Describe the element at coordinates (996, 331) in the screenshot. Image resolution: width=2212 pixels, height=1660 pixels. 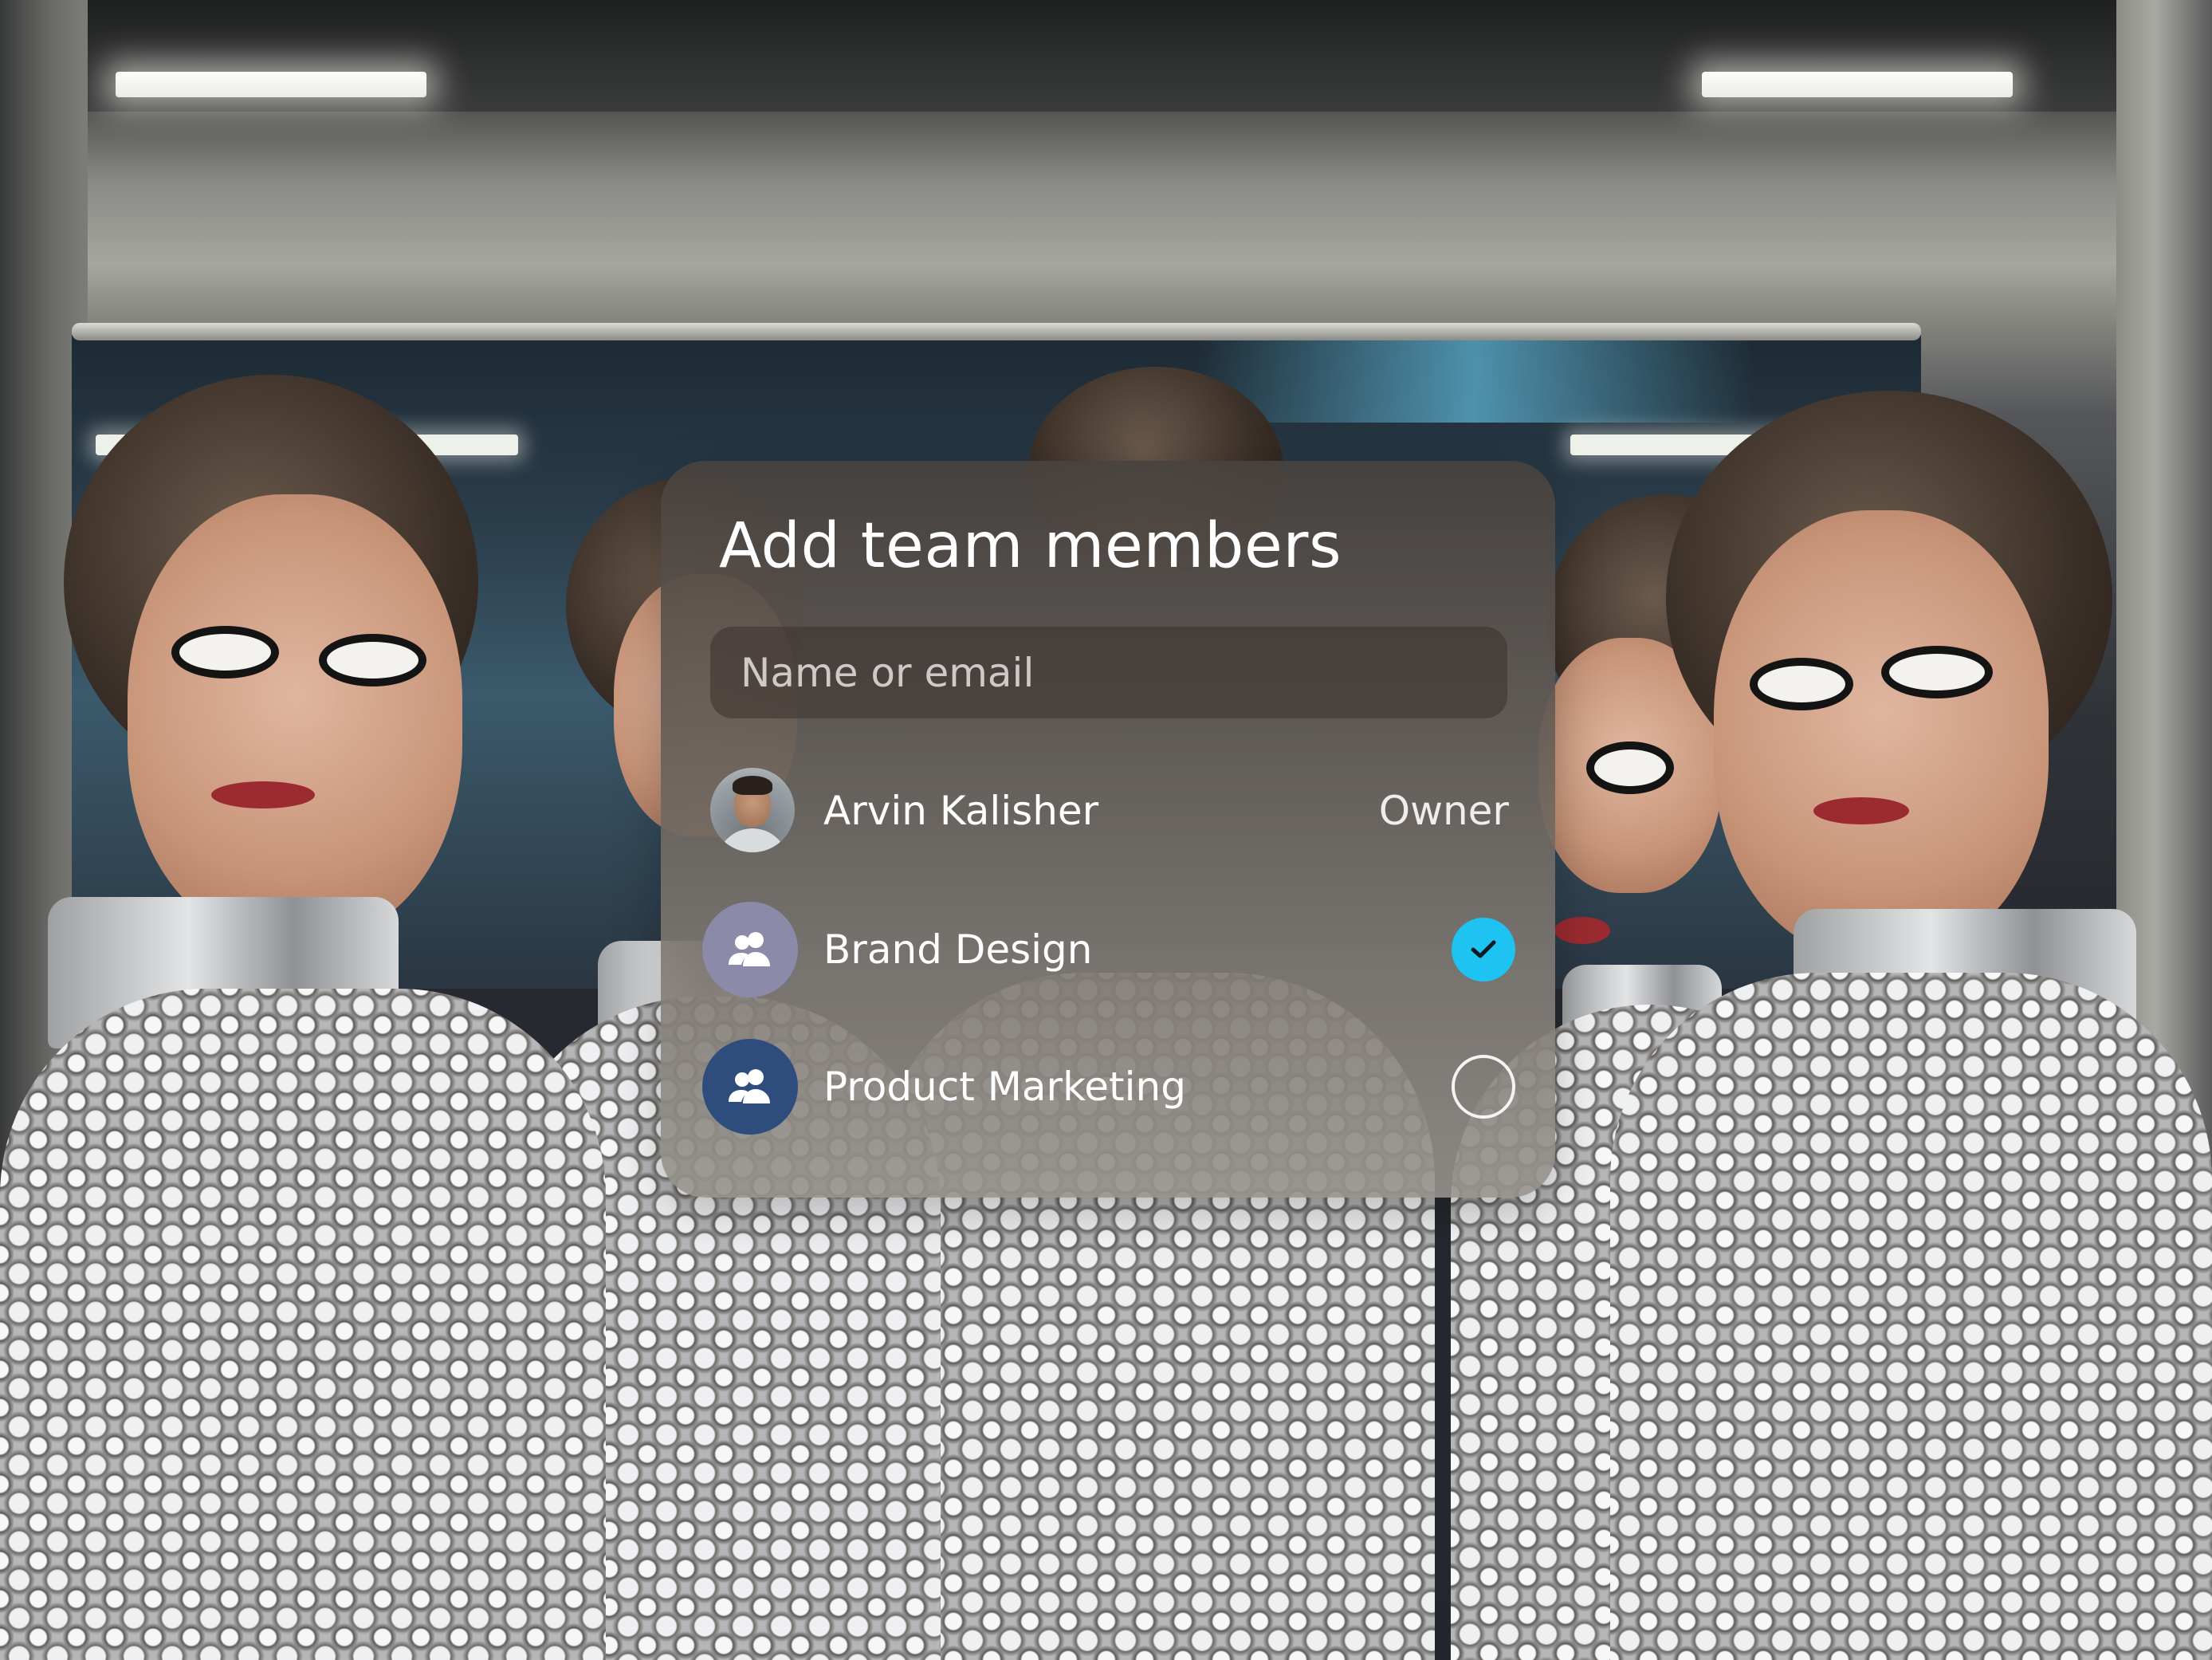
I see `elevator-handrail` at that location.